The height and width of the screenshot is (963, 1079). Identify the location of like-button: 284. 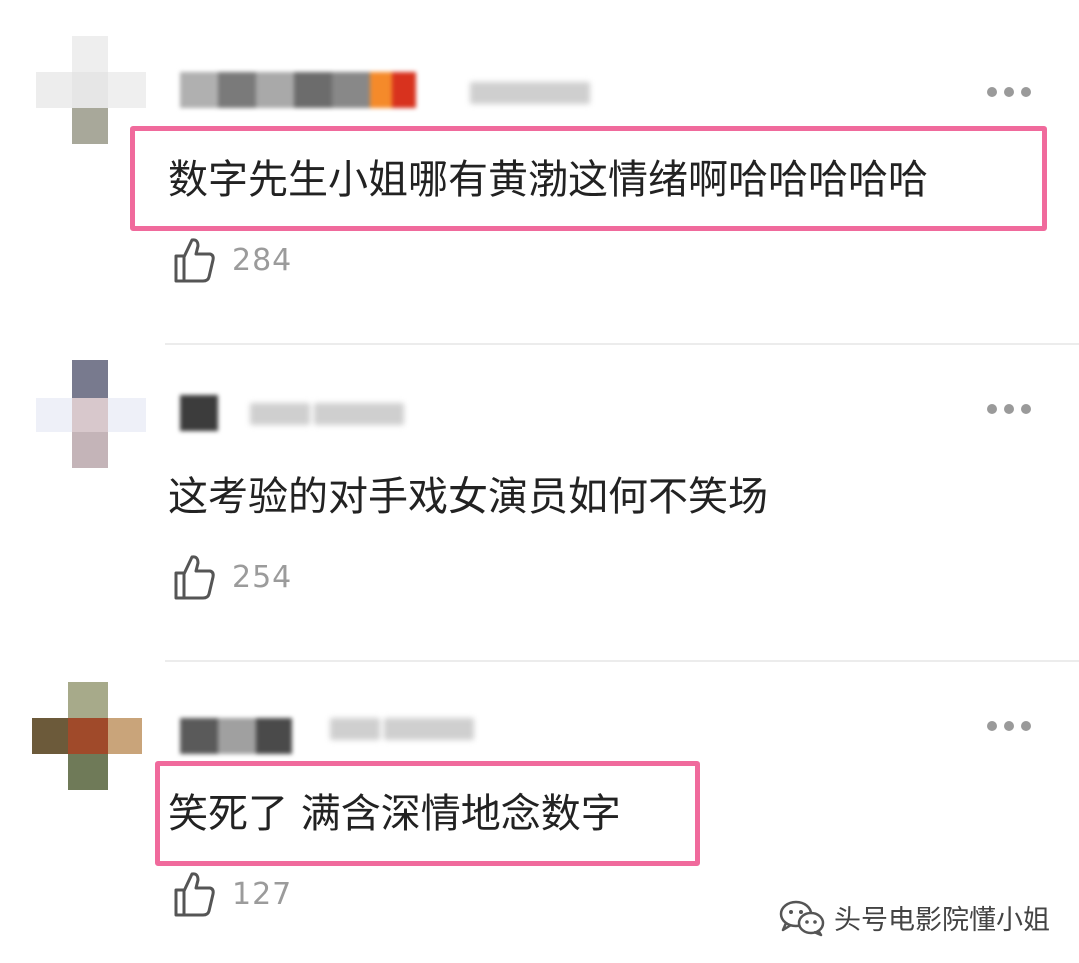
(232, 260).